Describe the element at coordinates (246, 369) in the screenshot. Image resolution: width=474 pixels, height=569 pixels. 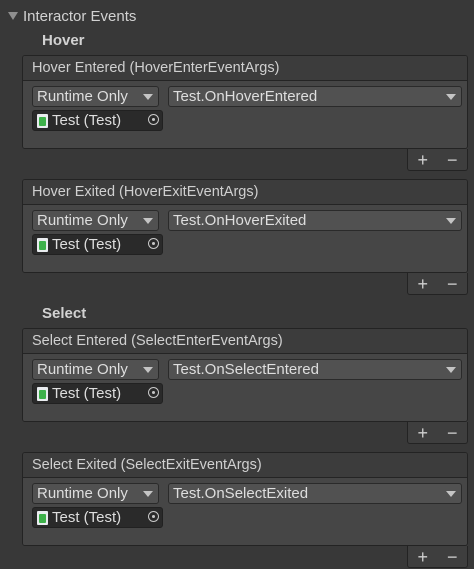
I see `function-value: Test.OnSelectEntered` at that location.